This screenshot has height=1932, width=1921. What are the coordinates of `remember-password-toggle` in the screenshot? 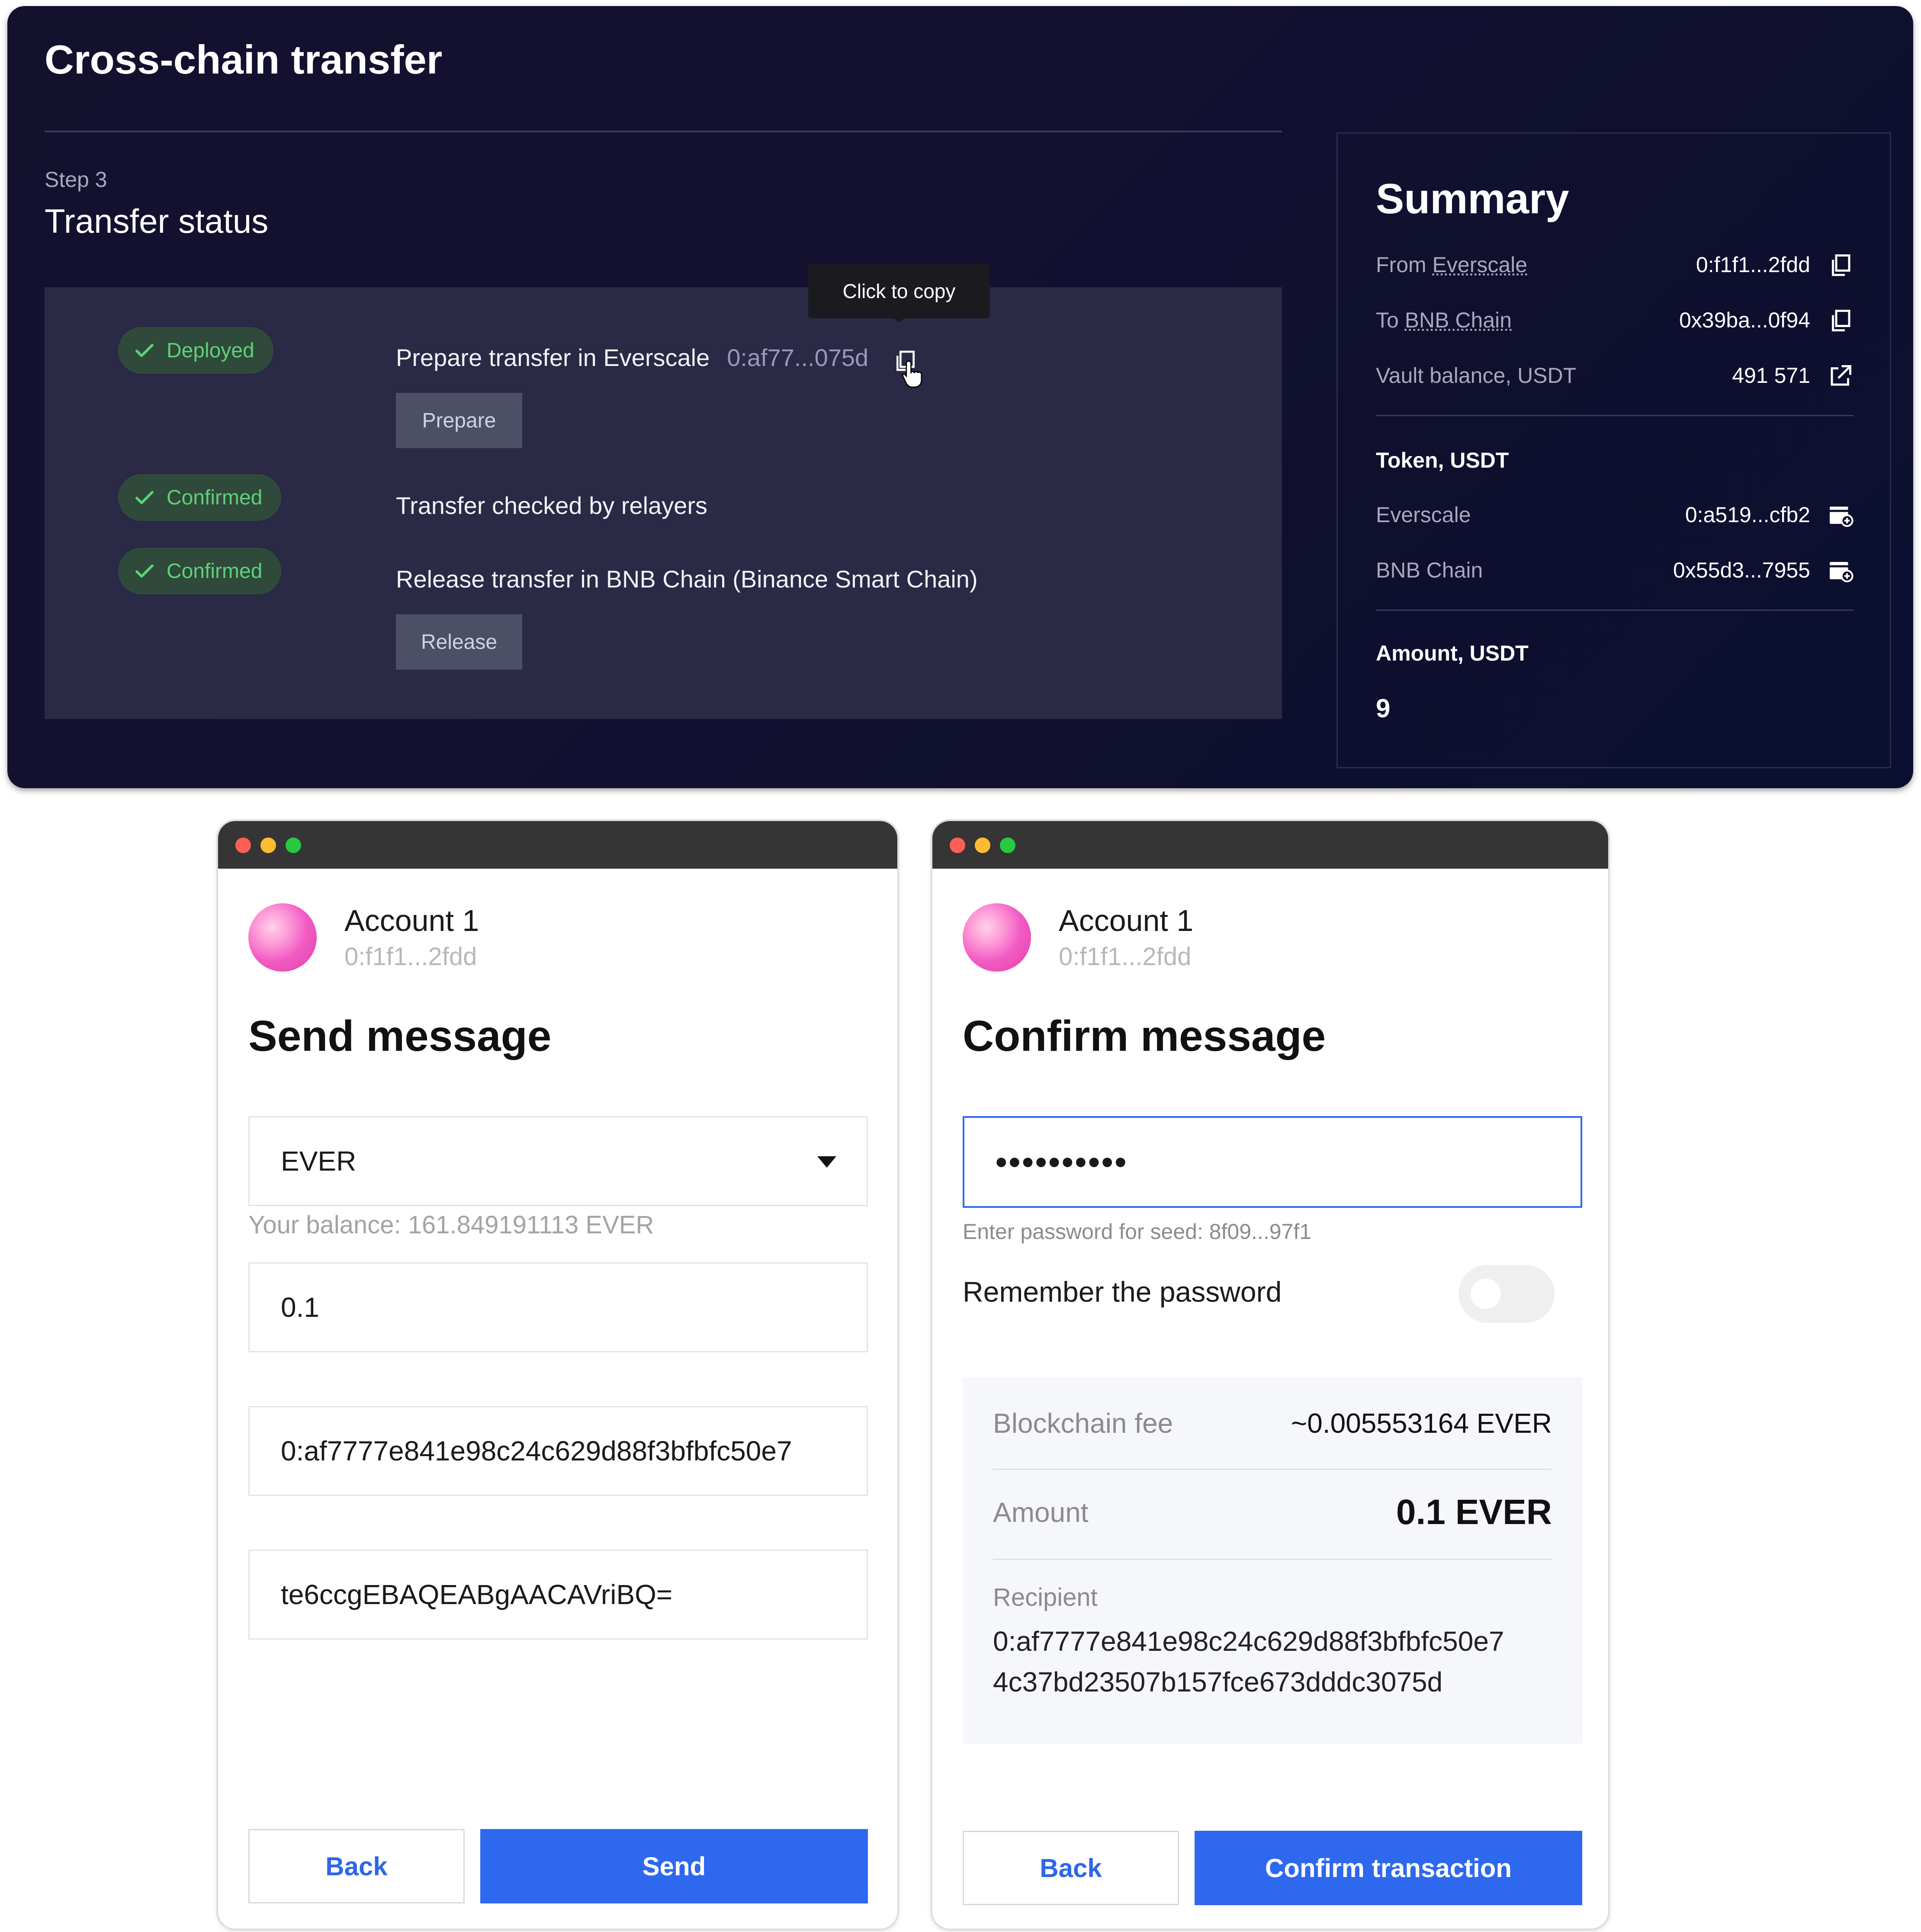 It's located at (1506, 1294).